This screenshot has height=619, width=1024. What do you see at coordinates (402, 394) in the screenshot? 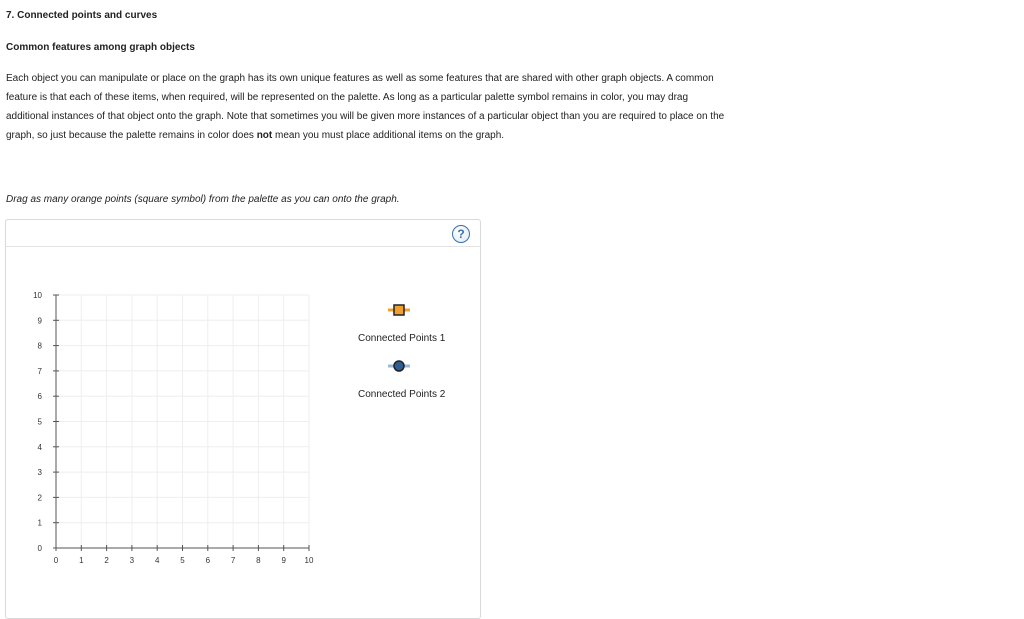
I see `palette-label-2: Connected Points 2` at bounding box center [402, 394].